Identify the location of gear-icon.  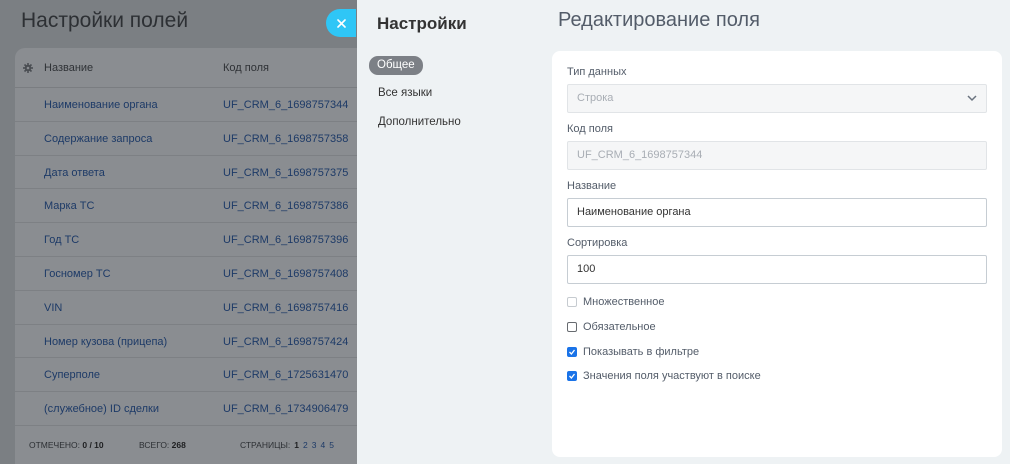
(28, 68).